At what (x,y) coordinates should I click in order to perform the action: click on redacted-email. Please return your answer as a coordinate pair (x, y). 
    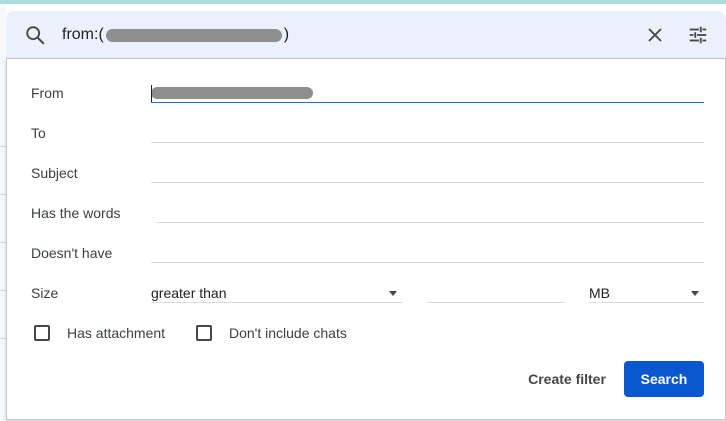
    Looking at the image, I should click on (193, 35).